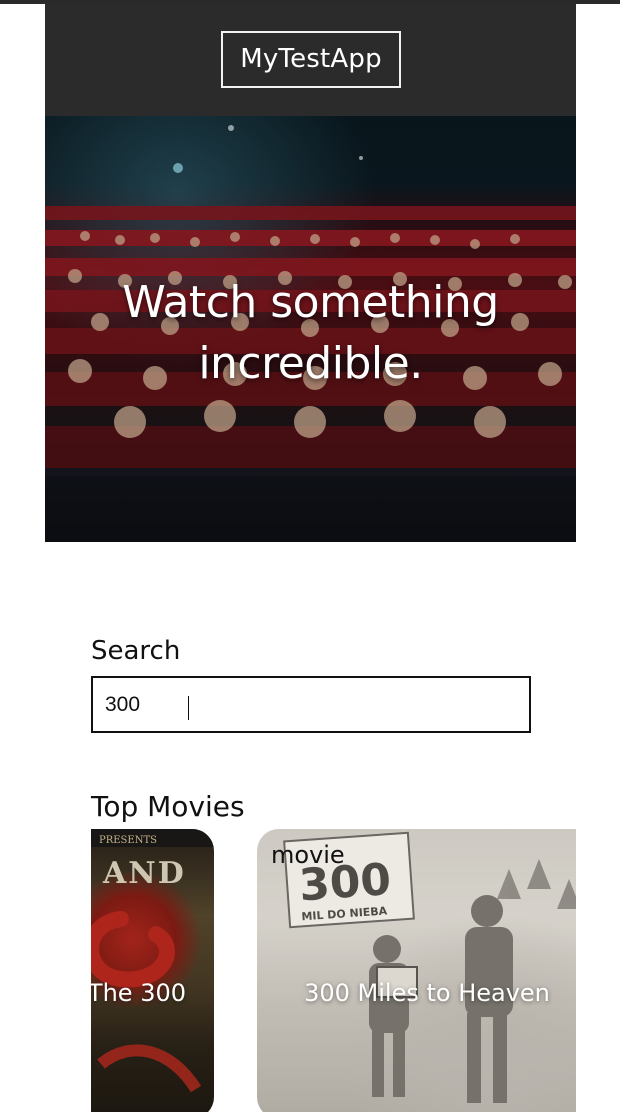  What do you see at coordinates (188, 708) in the screenshot?
I see `text-caret` at bounding box center [188, 708].